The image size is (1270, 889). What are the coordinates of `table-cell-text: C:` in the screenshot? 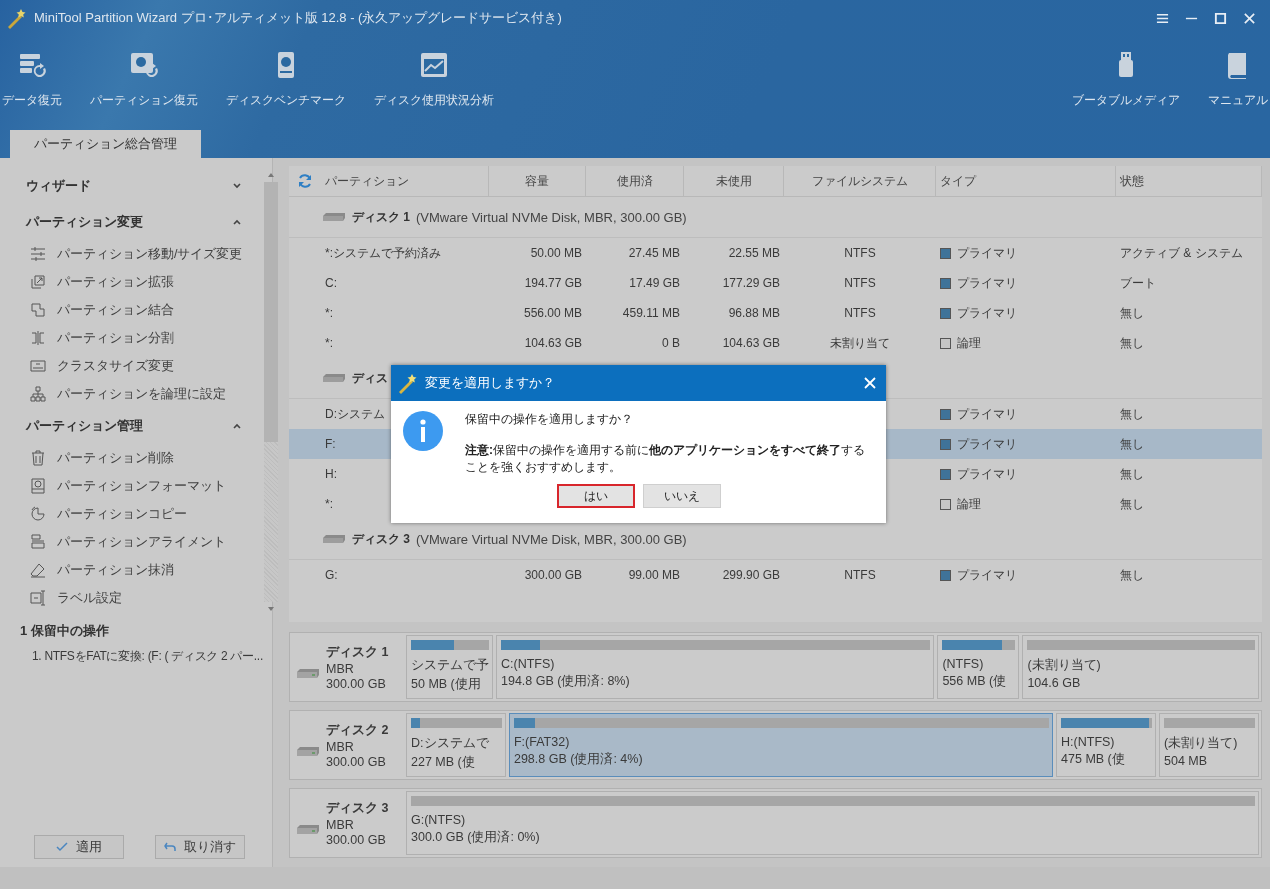 It's located at (331, 283).